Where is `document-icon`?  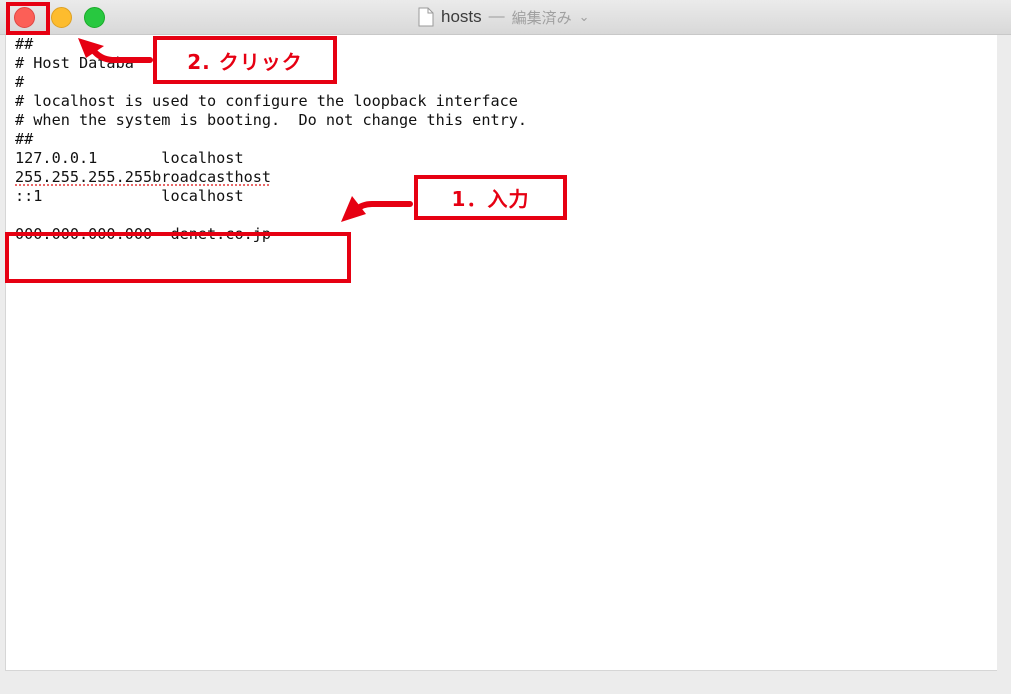 document-icon is located at coordinates (426, 17).